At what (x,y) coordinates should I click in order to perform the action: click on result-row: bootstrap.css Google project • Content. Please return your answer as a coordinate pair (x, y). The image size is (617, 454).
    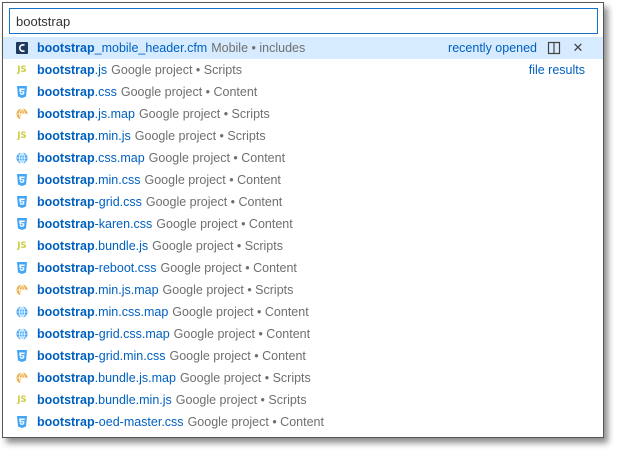
    Looking at the image, I should click on (303, 92).